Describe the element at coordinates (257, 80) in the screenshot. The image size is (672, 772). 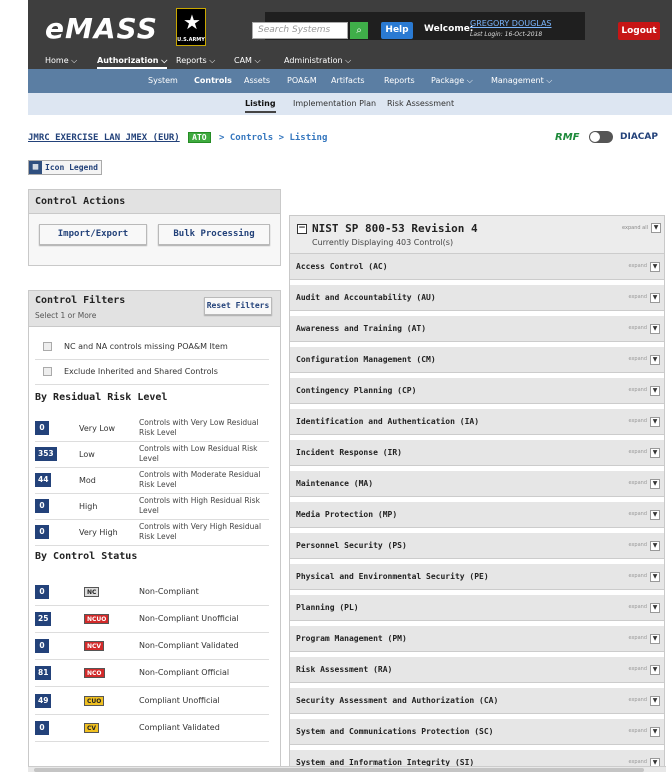
I see `nav-assets: Assets` at that location.